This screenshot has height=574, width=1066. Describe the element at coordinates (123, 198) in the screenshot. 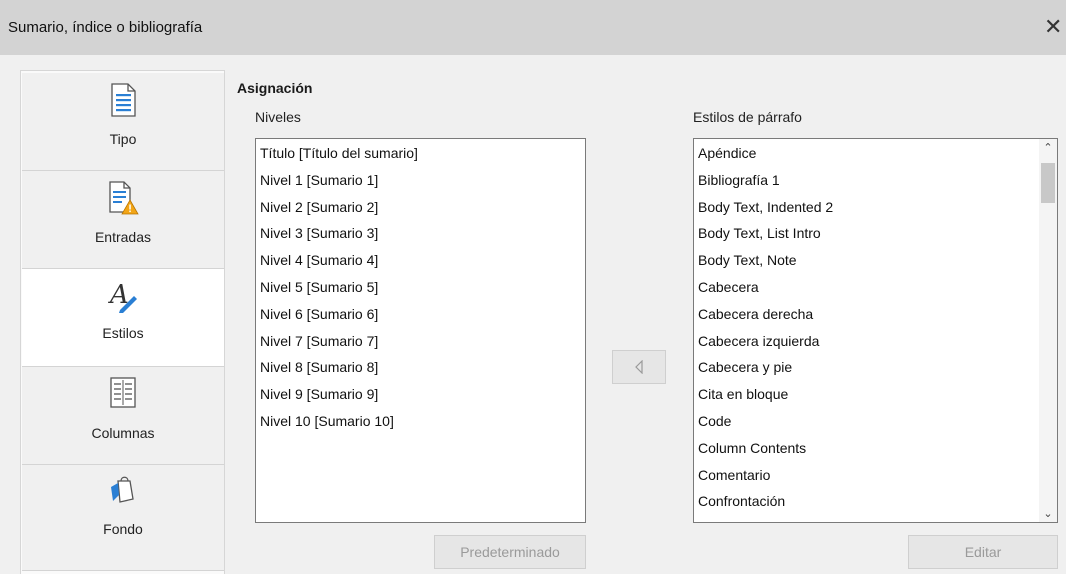

I see `document-warning-icon` at that location.